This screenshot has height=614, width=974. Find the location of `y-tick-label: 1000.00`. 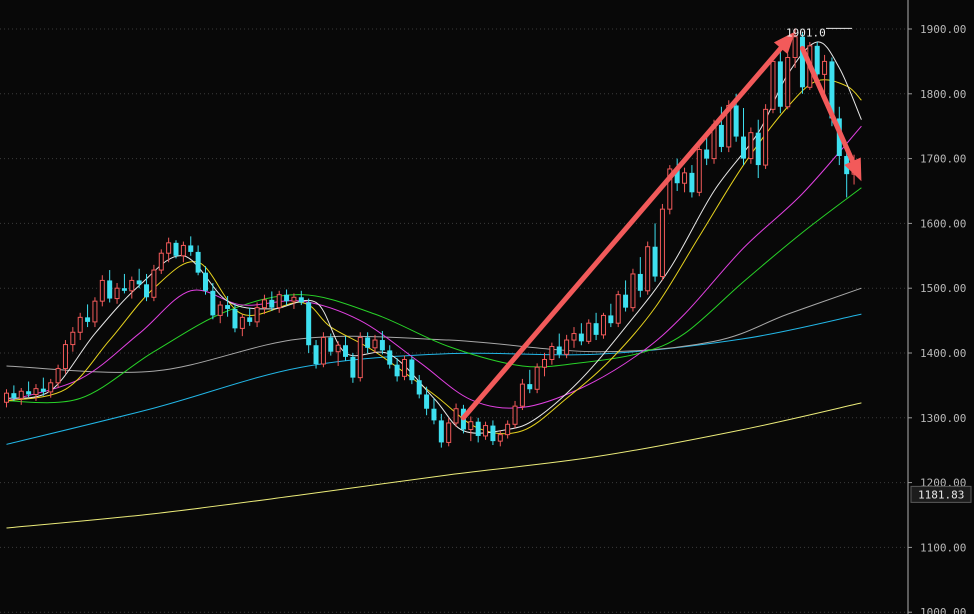

y-tick-label: 1000.00 is located at coordinates (943, 610).